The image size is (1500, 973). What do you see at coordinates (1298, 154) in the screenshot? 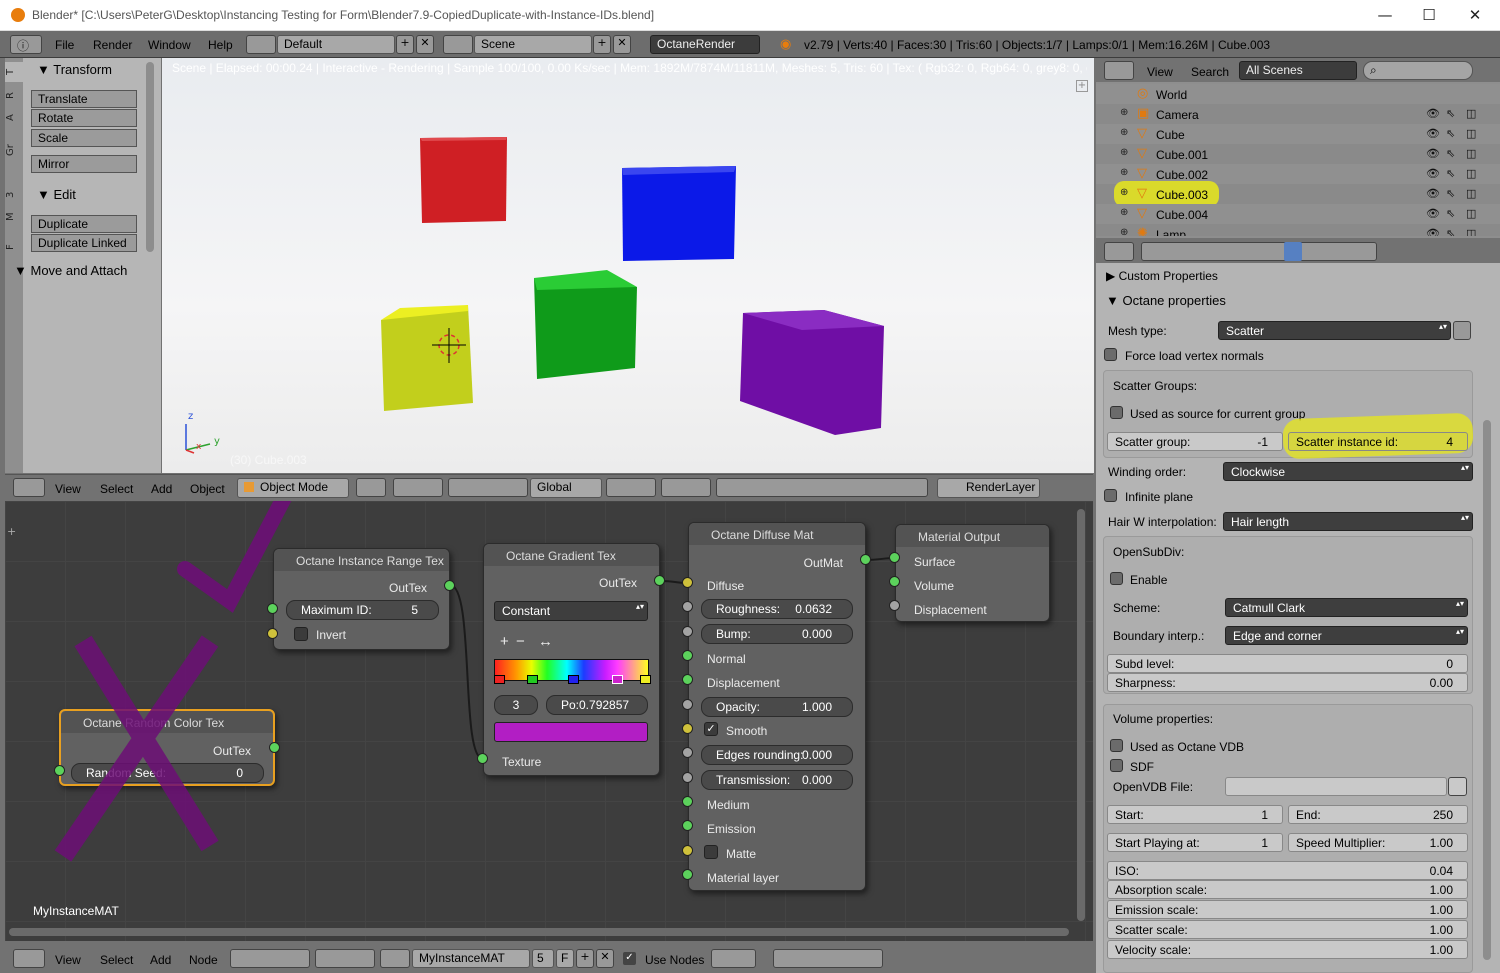
I see `outliner-row: ⊕ ▽ Cube.001 👁 ⇖ ◫` at bounding box center [1298, 154].